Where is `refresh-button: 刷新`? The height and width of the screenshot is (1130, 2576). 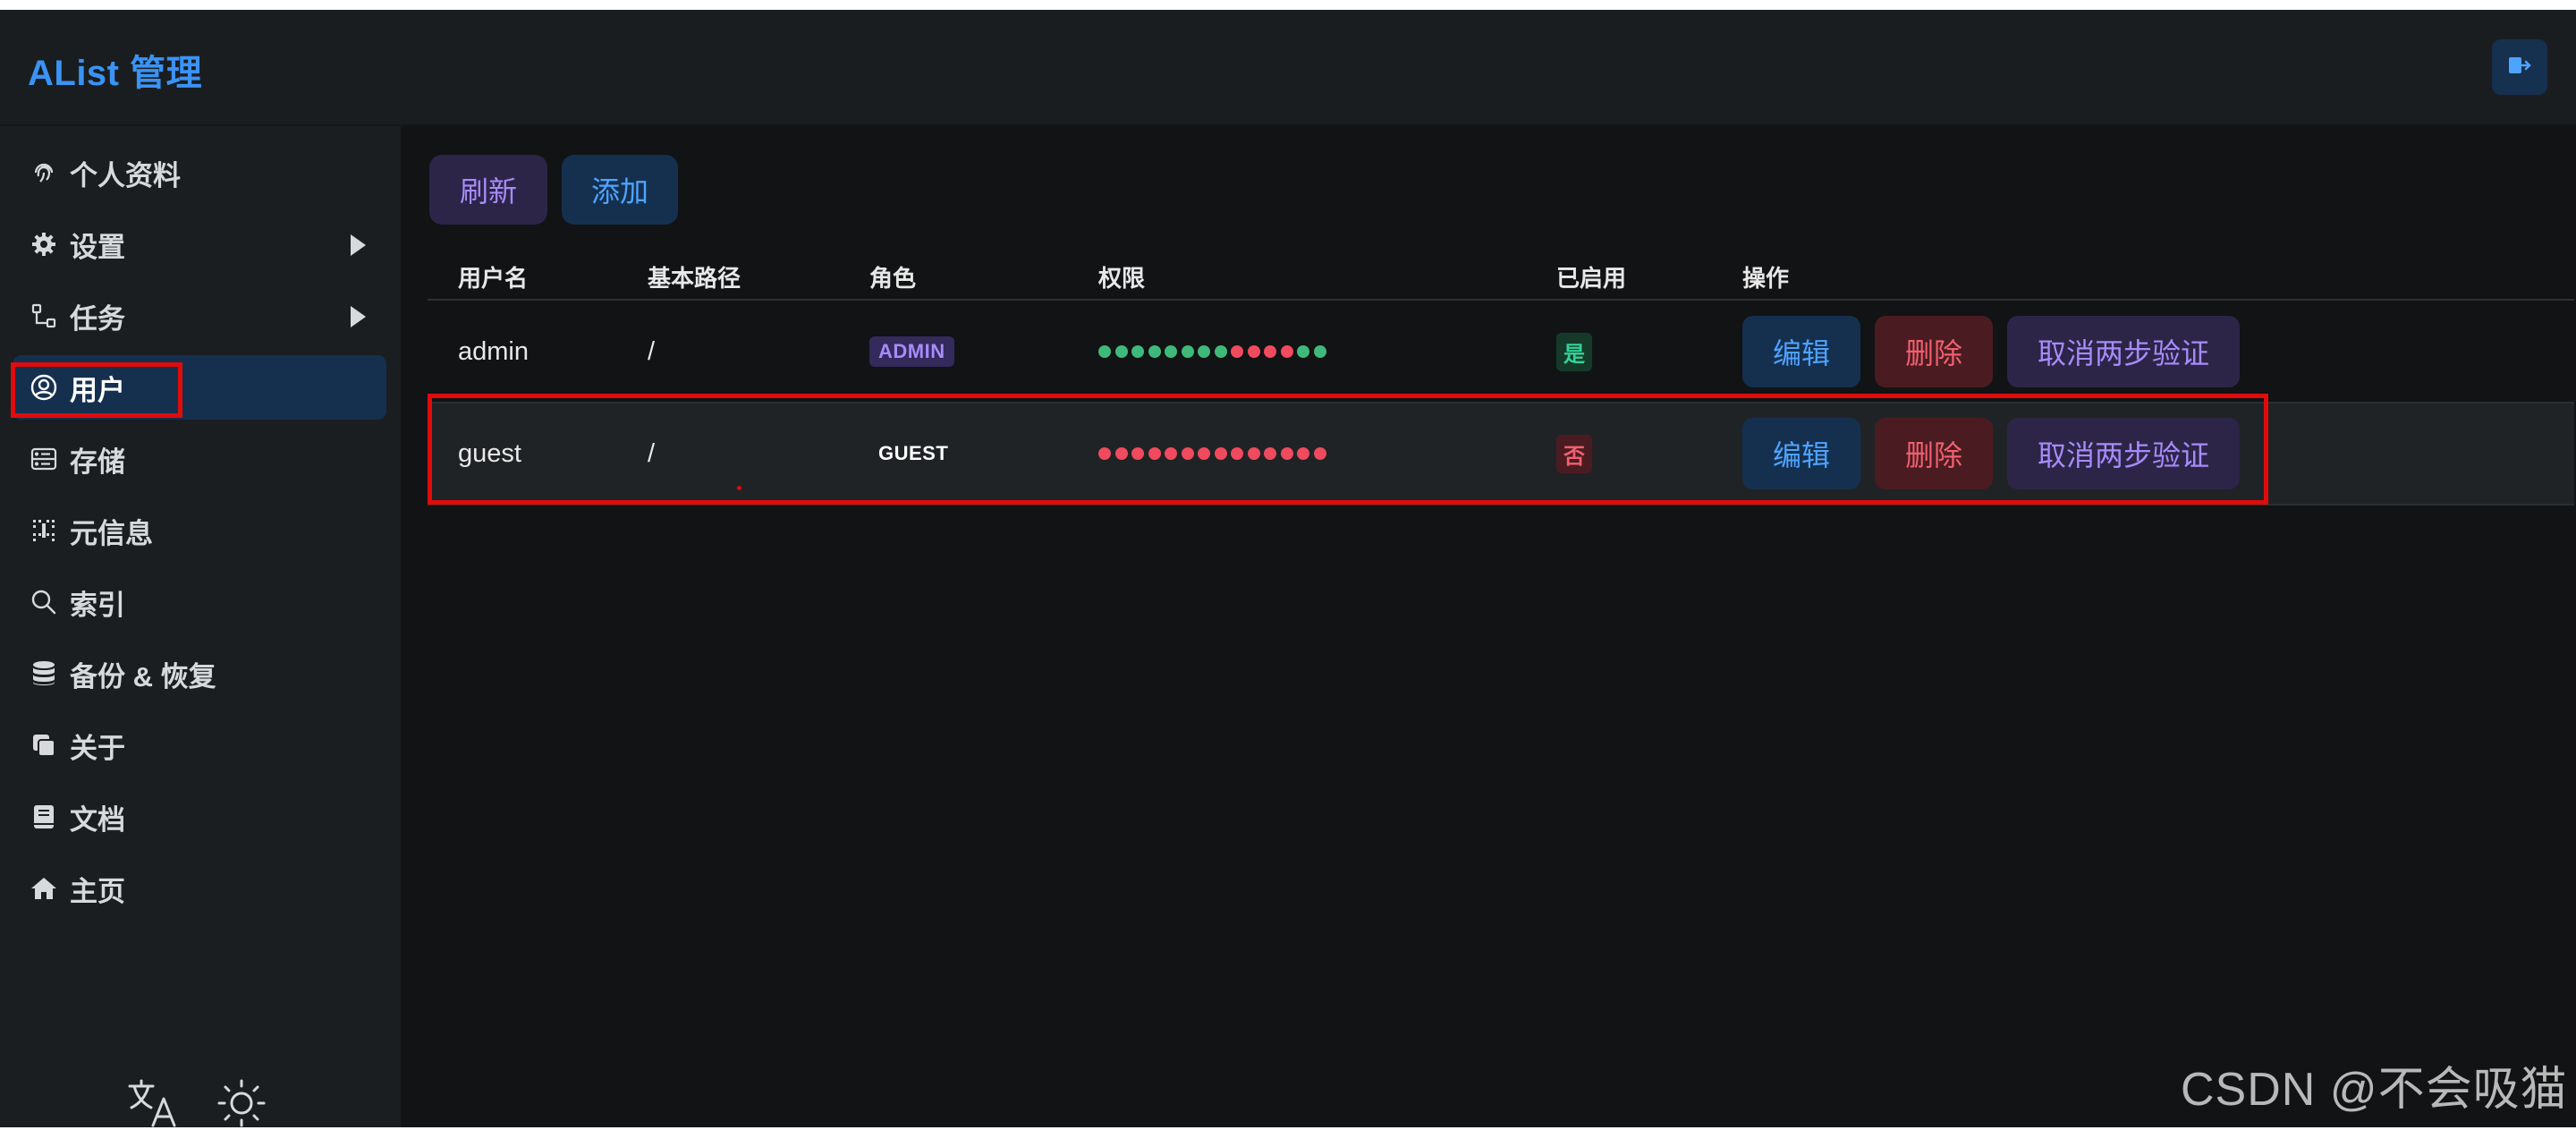 refresh-button: 刷新 is located at coordinates (488, 190).